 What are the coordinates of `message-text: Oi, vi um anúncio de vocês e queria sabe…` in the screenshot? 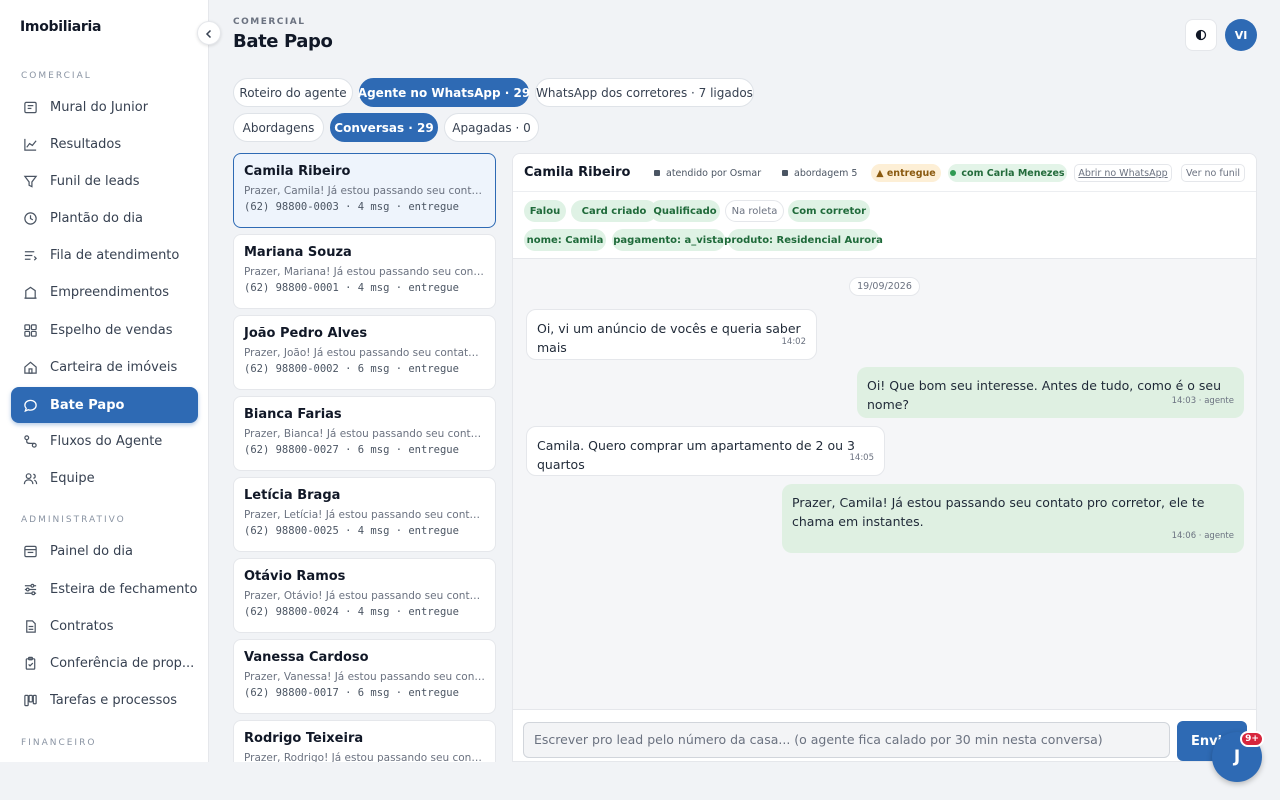 It's located at (669, 338).